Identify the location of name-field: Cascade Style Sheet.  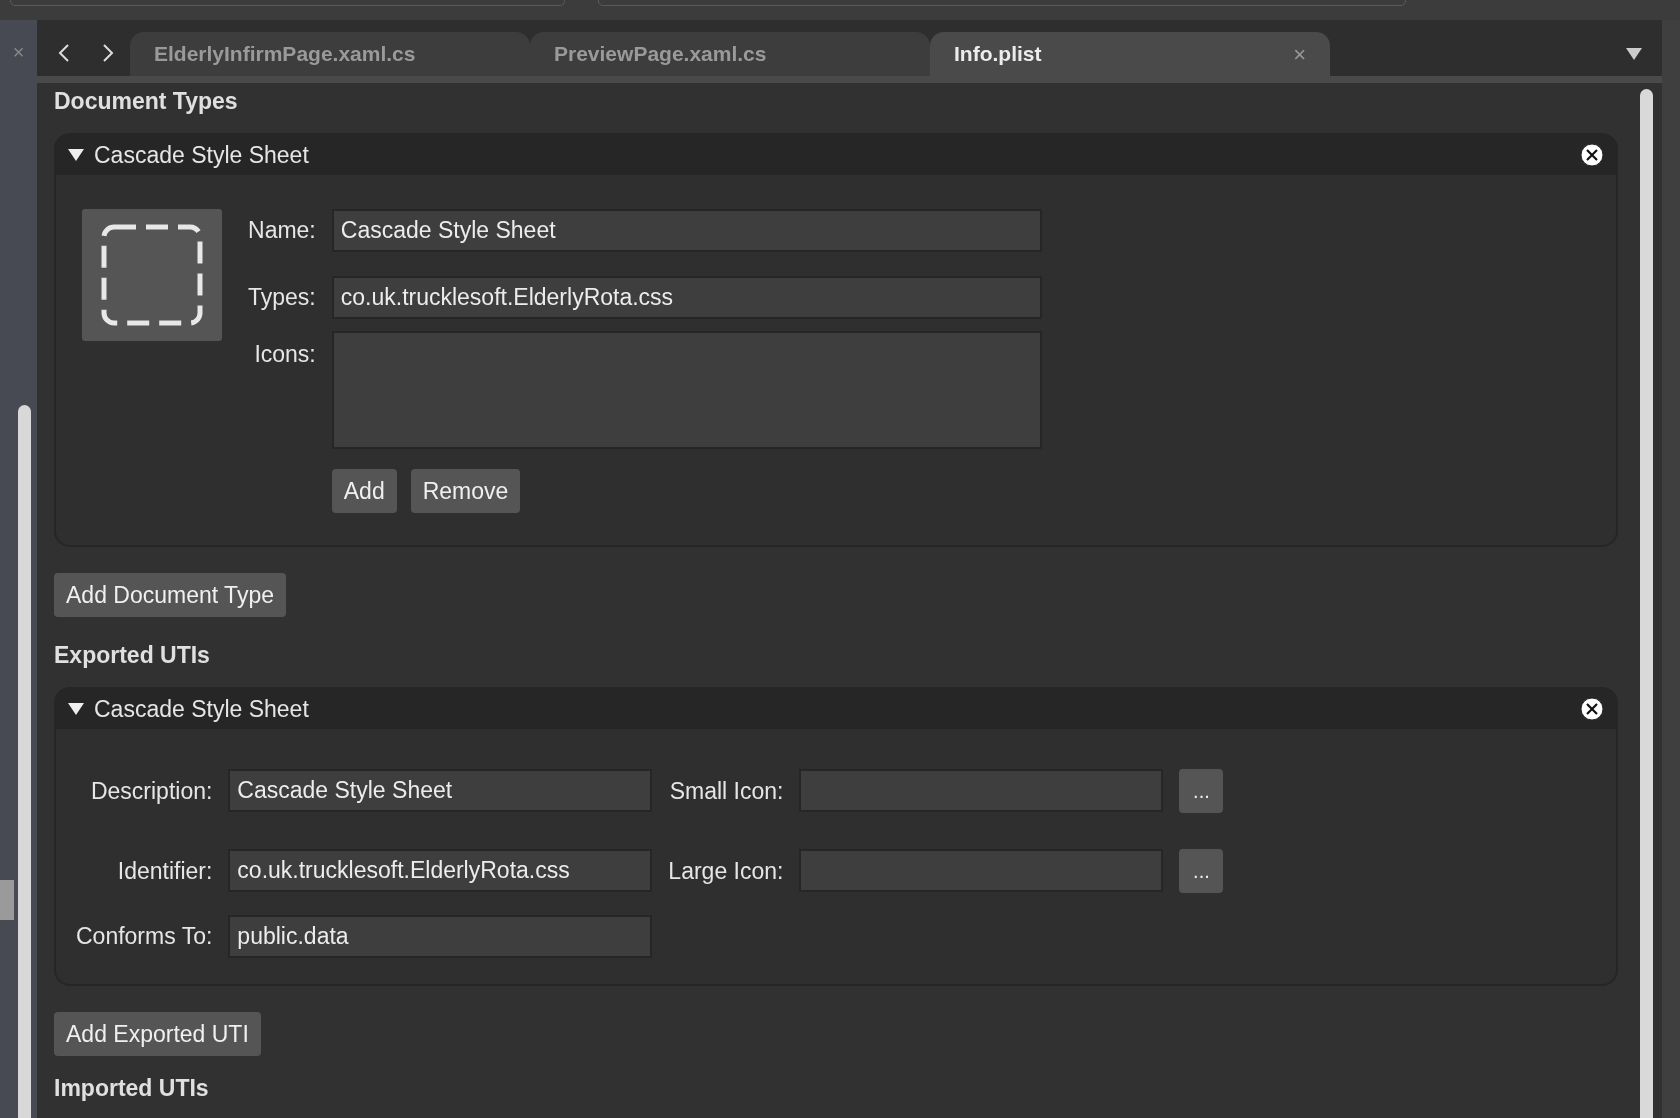
(686, 230).